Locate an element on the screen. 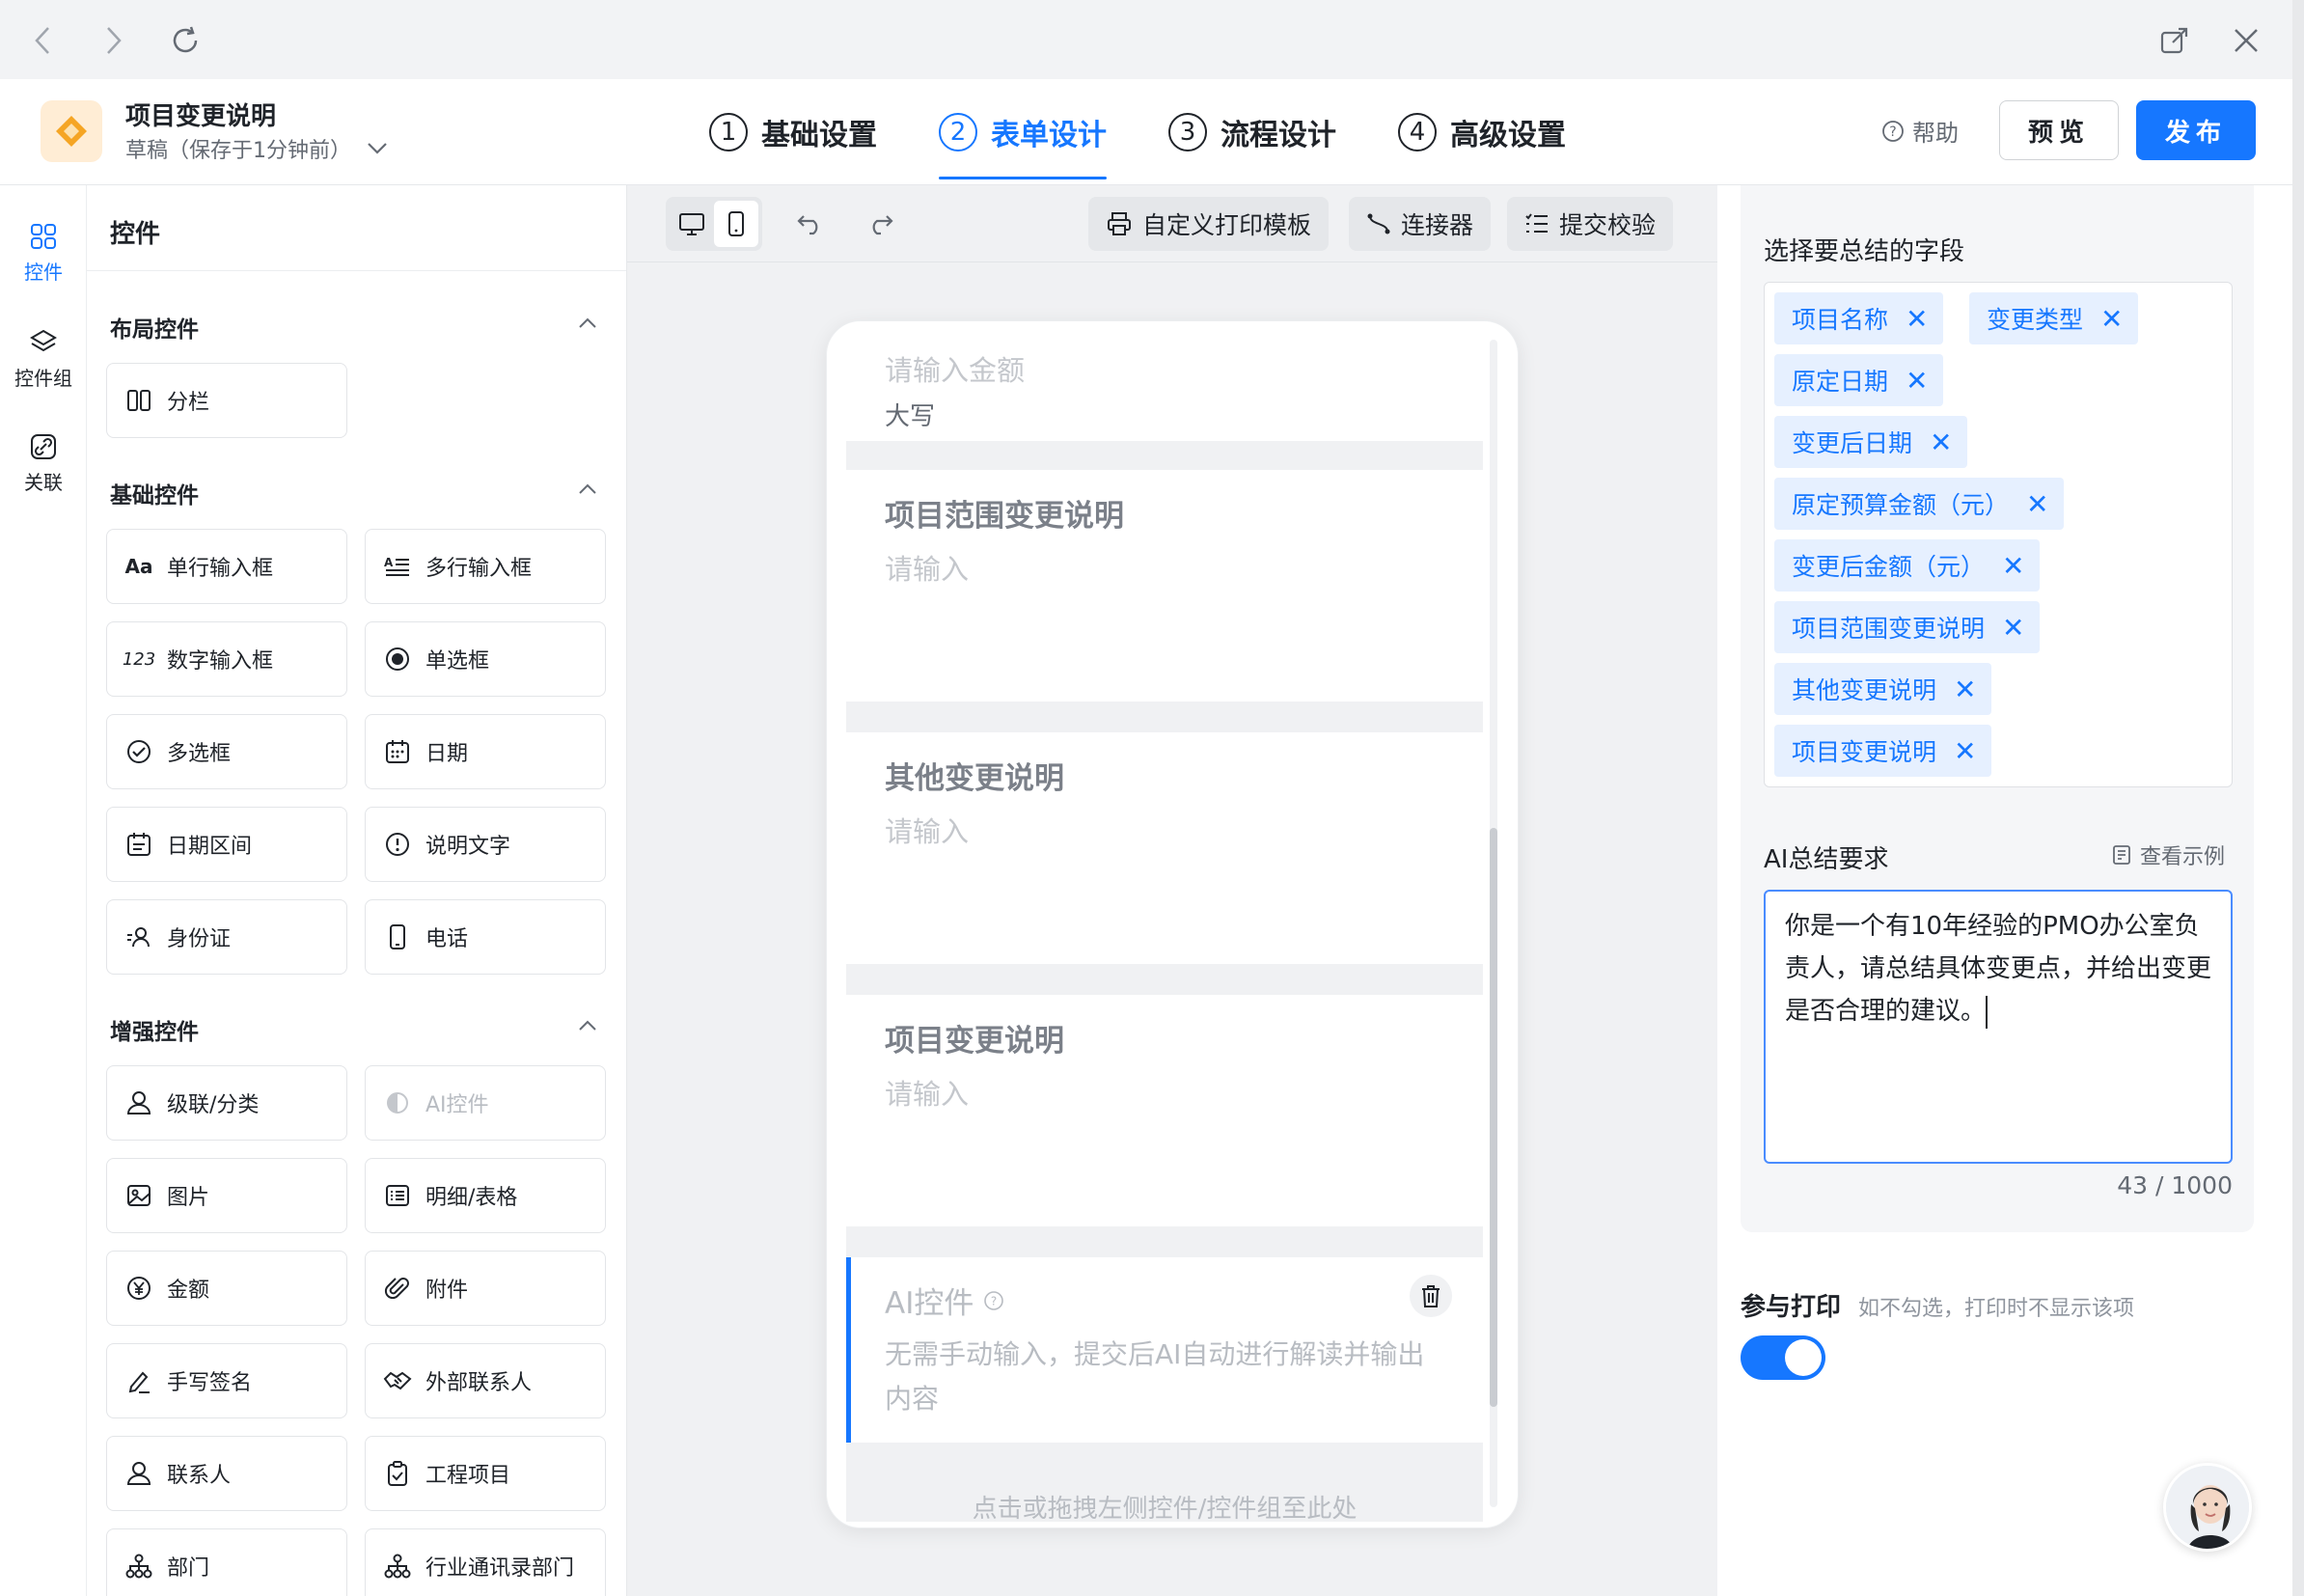 This screenshot has height=1596, width=2304. component-date-range: 日期区间 is located at coordinates (226, 845).